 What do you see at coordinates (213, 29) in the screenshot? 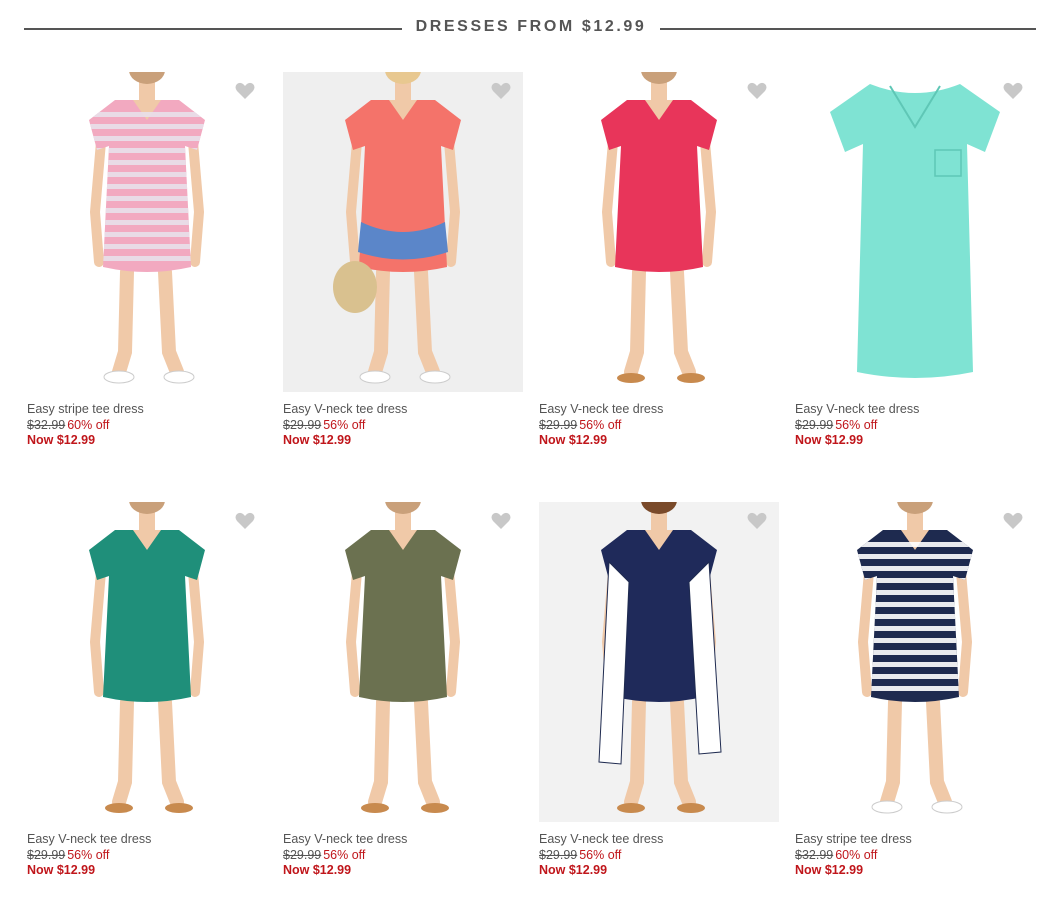
I see `header-rule-left` at bounding box center [213, 29].